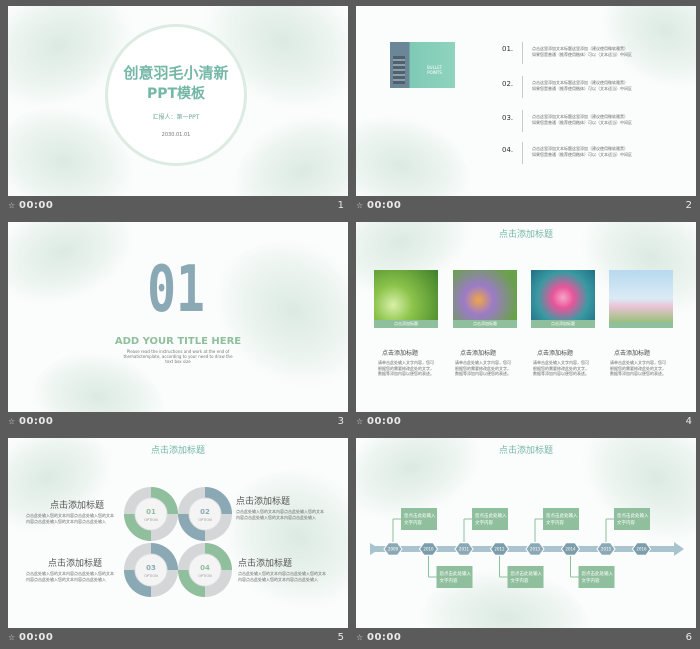  I want to click on timeline-node: 2012, so click(499, 549).